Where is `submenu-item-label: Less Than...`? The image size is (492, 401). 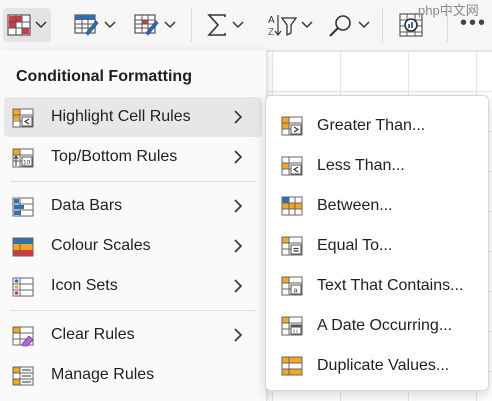 submenu-item-label: Less Than... is located at coordinates (361, 165).